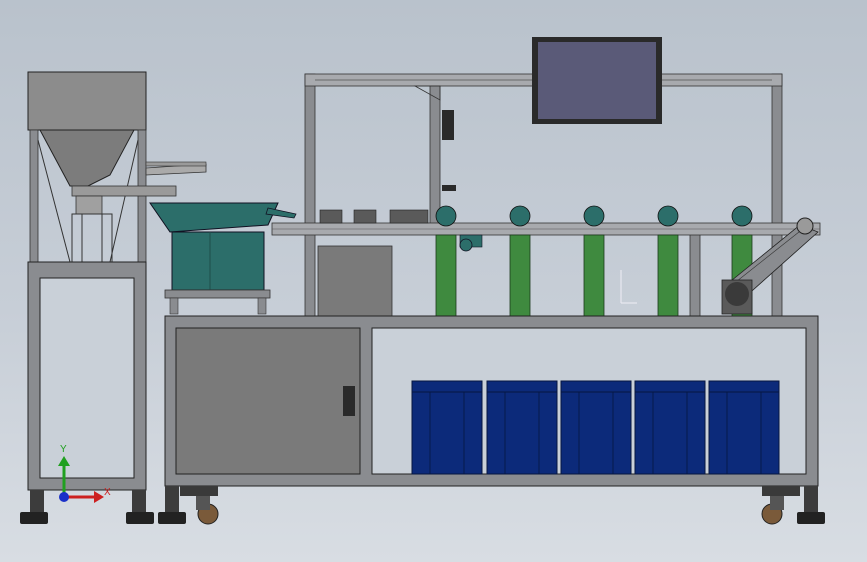  I want to click on y-axis-label: Y, so click(63, 449).